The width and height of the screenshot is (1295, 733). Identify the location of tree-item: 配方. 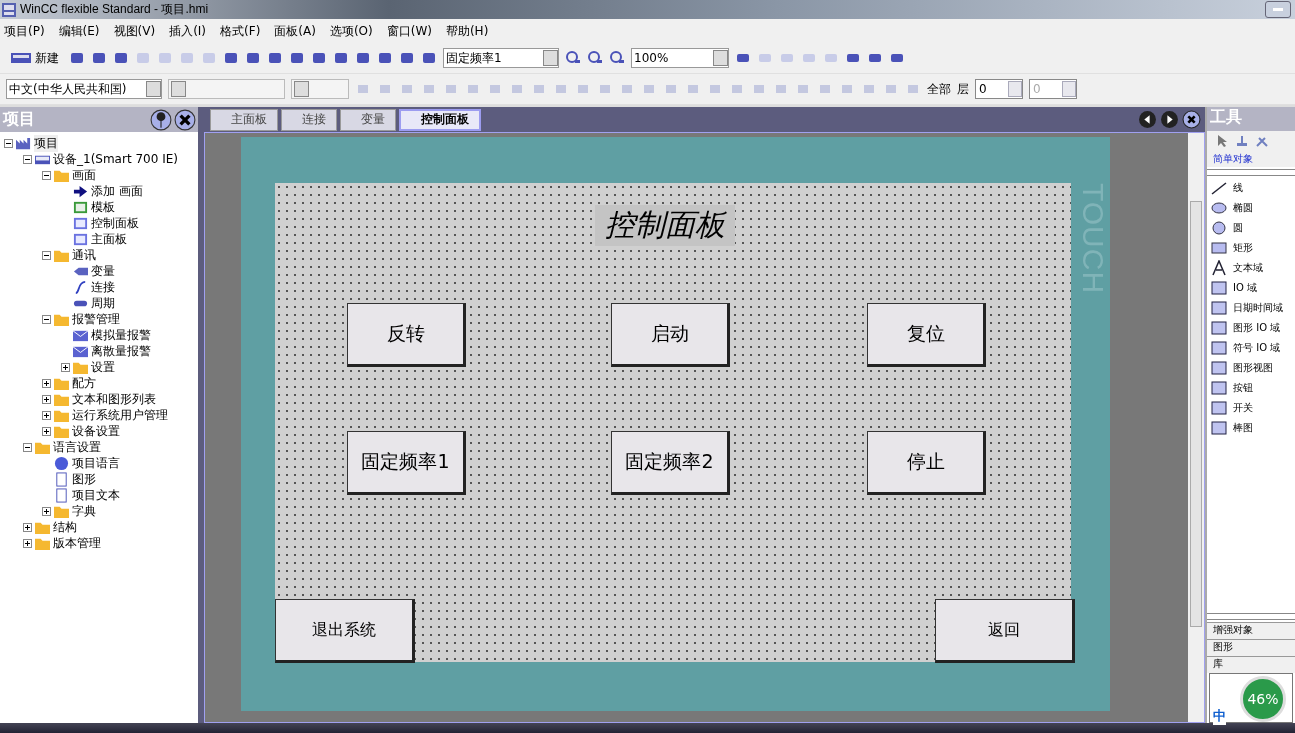
(84, 383).